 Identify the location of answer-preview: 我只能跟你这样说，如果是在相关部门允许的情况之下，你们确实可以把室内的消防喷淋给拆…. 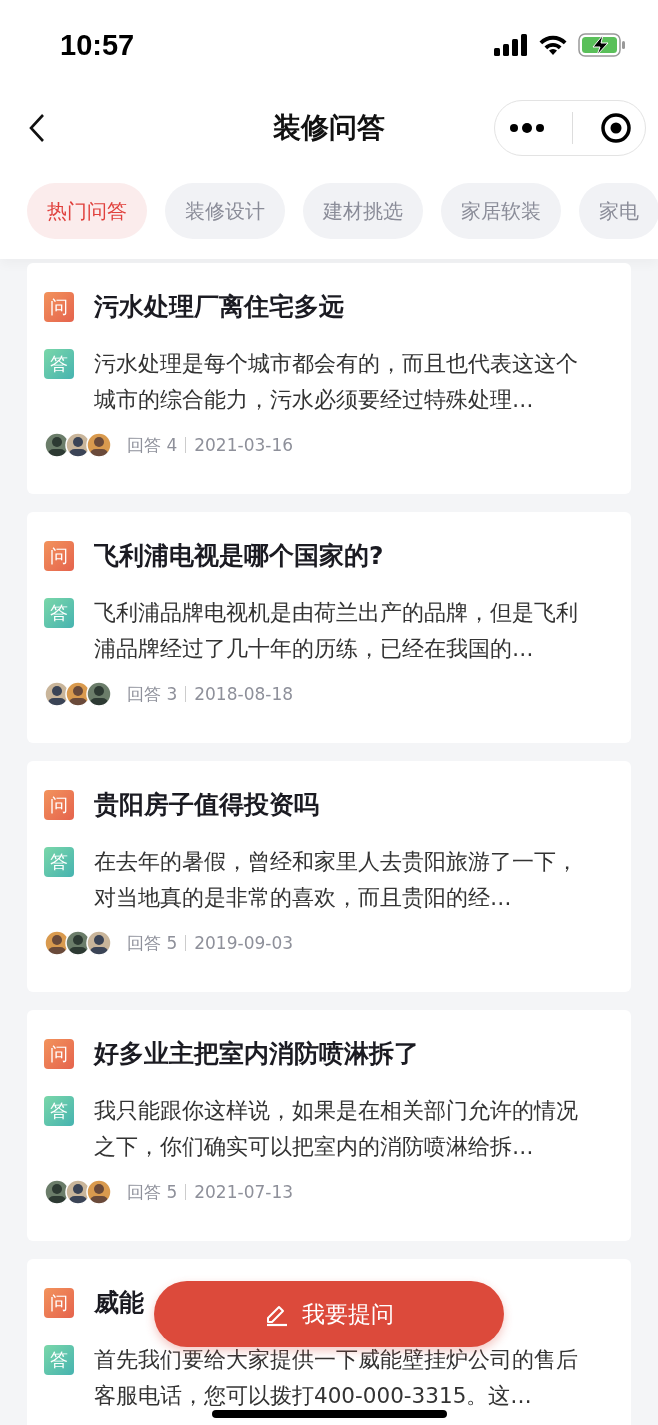
(336, 1129).